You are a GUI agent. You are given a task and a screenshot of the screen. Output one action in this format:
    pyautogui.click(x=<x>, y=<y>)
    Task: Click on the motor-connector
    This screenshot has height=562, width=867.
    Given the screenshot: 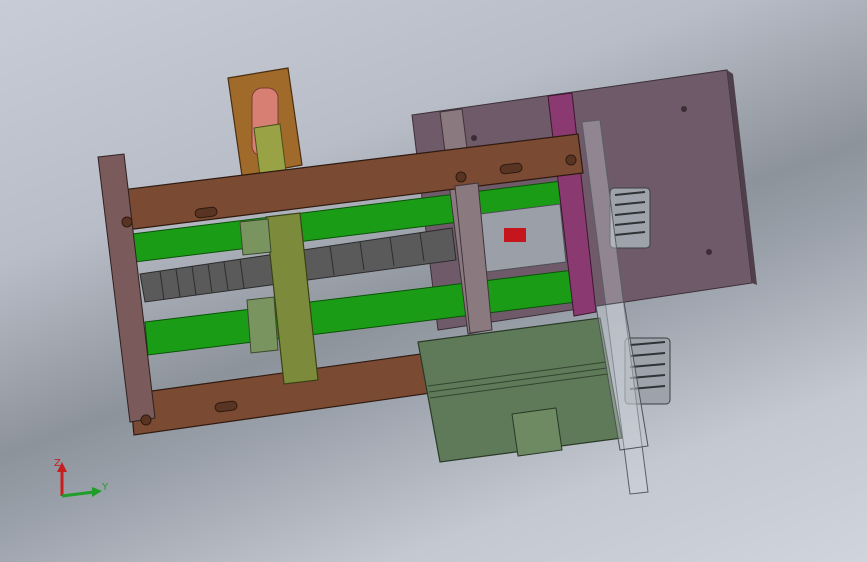 What is the action you would take?
    pyautogui.click(x=537, y=432)
    